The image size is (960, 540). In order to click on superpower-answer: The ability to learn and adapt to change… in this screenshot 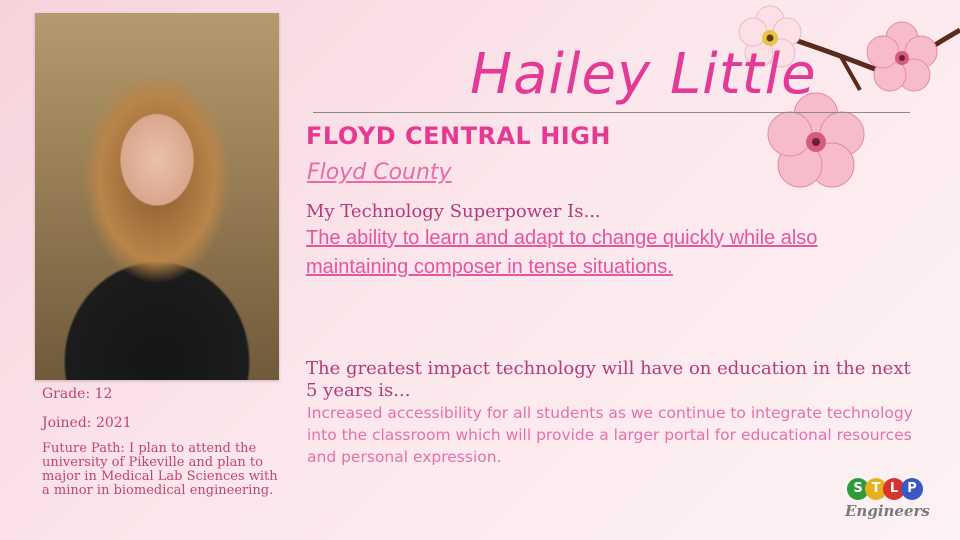, I will do `click(562, 252)`.